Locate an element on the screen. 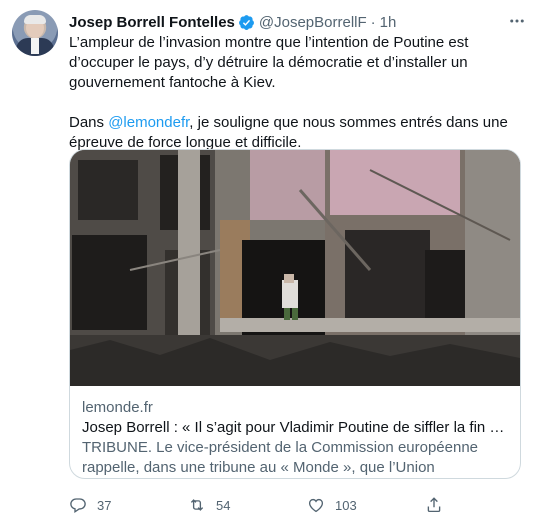 The height and width of the screenshot is (521, 544). card-domain: lemonde.fr is located at coordinates (117, 407).